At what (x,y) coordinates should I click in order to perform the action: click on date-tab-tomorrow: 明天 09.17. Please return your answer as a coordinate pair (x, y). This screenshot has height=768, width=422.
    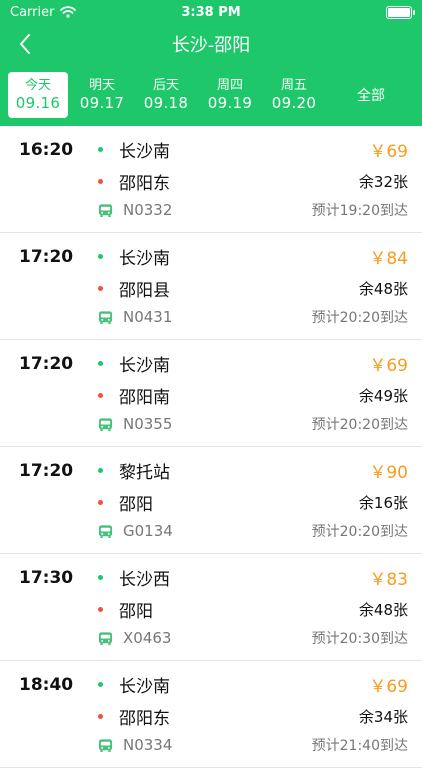
    Looking at the image, I should click on (102, 95).